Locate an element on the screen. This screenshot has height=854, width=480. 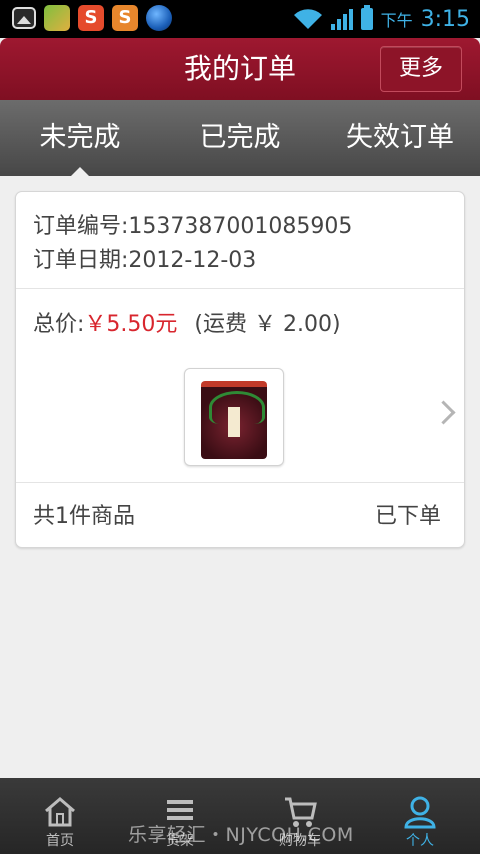
notification-icons: S S is located at coordinates (92, 18).